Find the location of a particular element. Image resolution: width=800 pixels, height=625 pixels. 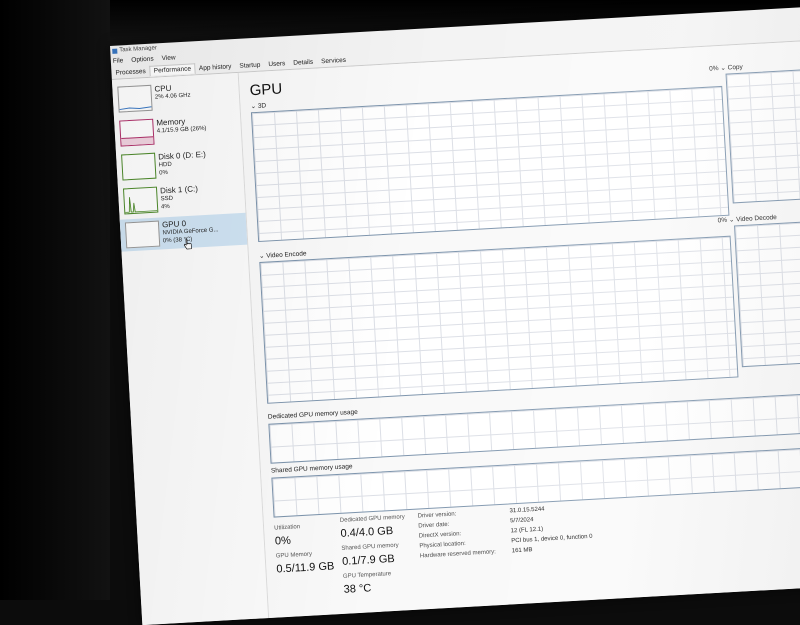

utilization-value: 0% is located at coordinates (283, 541).